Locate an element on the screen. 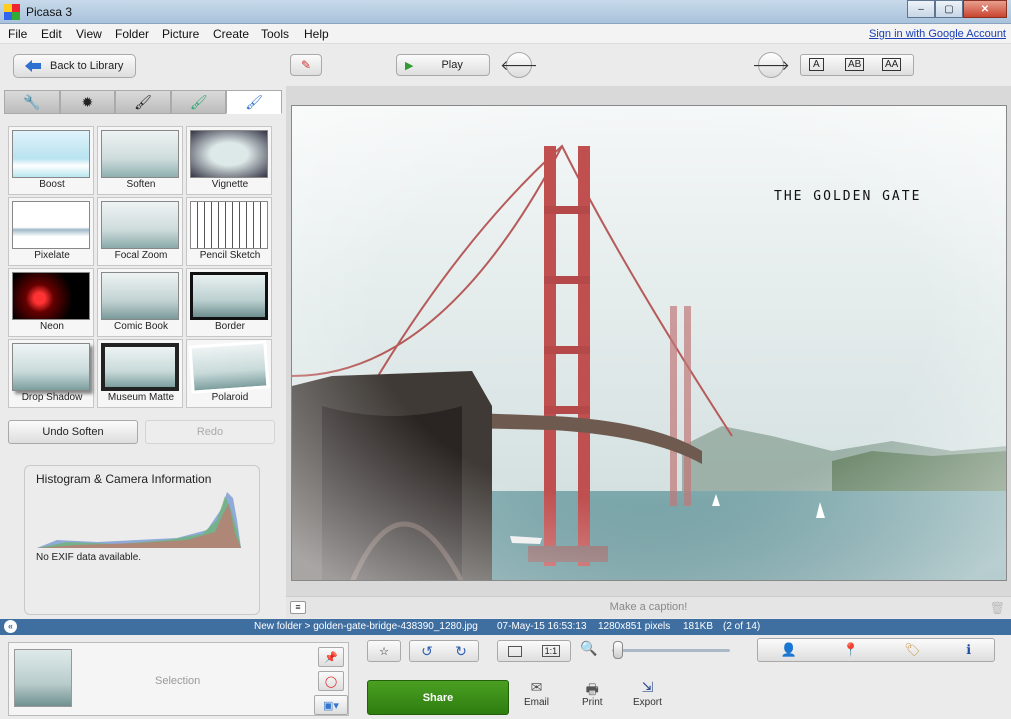 Image resolution: width=1011 pixels, height=719 pixels. maximize-button: ▢ is located at coordinates (949, 9).